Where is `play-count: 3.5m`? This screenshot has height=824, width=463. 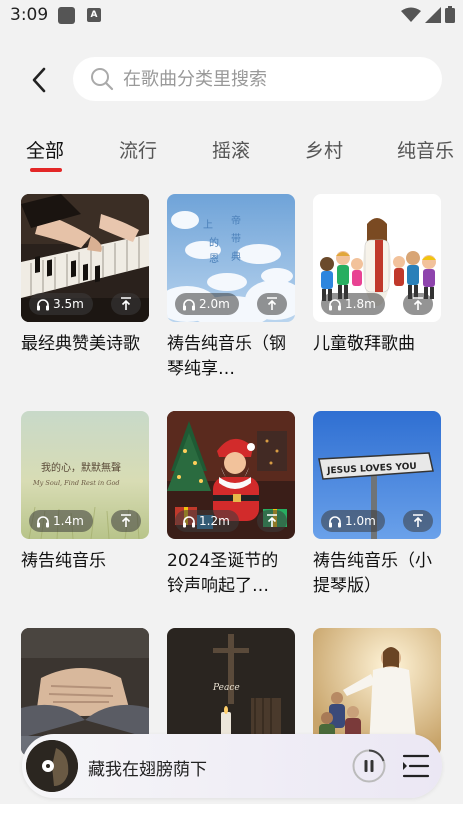 play-count: 3.5m is located at coordinates (68, 304).